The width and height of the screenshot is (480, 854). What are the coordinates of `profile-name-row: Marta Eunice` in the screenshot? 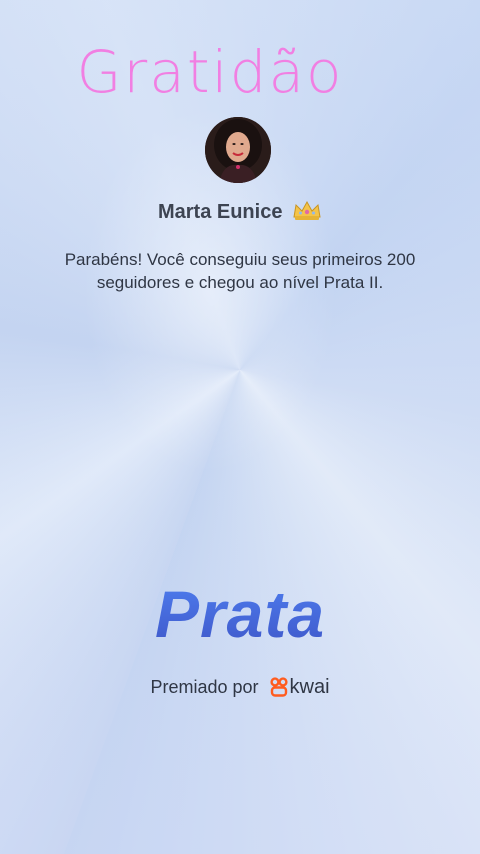 It's located at (240, 213).